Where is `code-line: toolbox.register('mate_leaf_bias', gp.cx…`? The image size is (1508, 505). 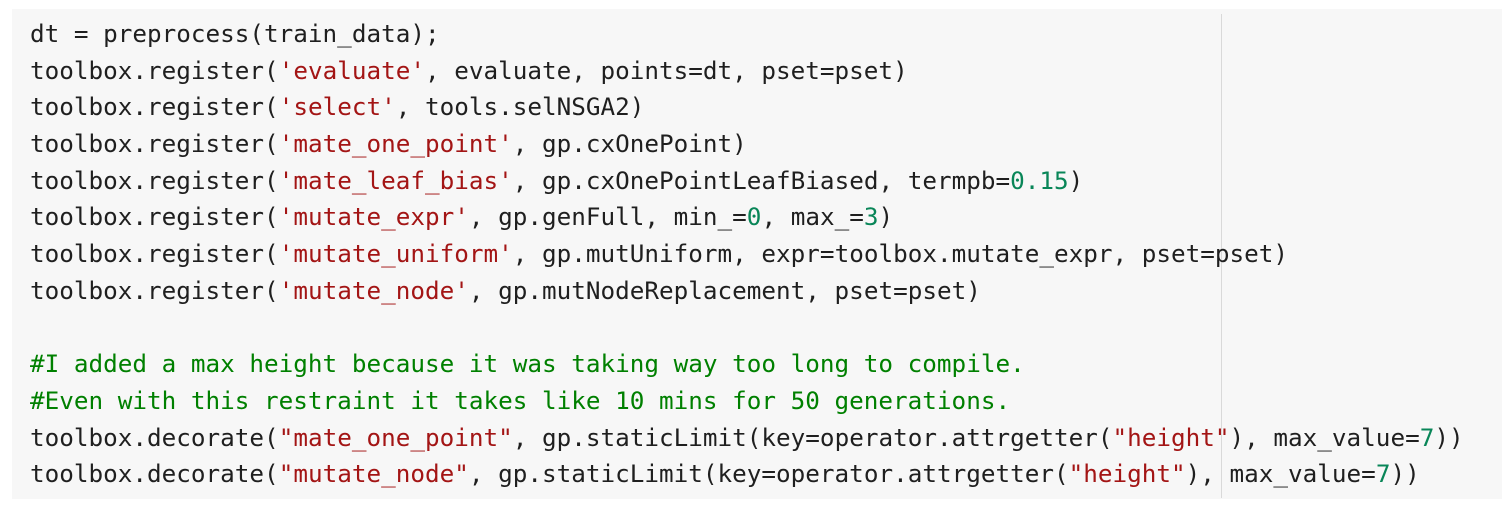 code-line: toolbox.register('mate_leaf_bias', gp.cx… is located at coordinates (747, 181).